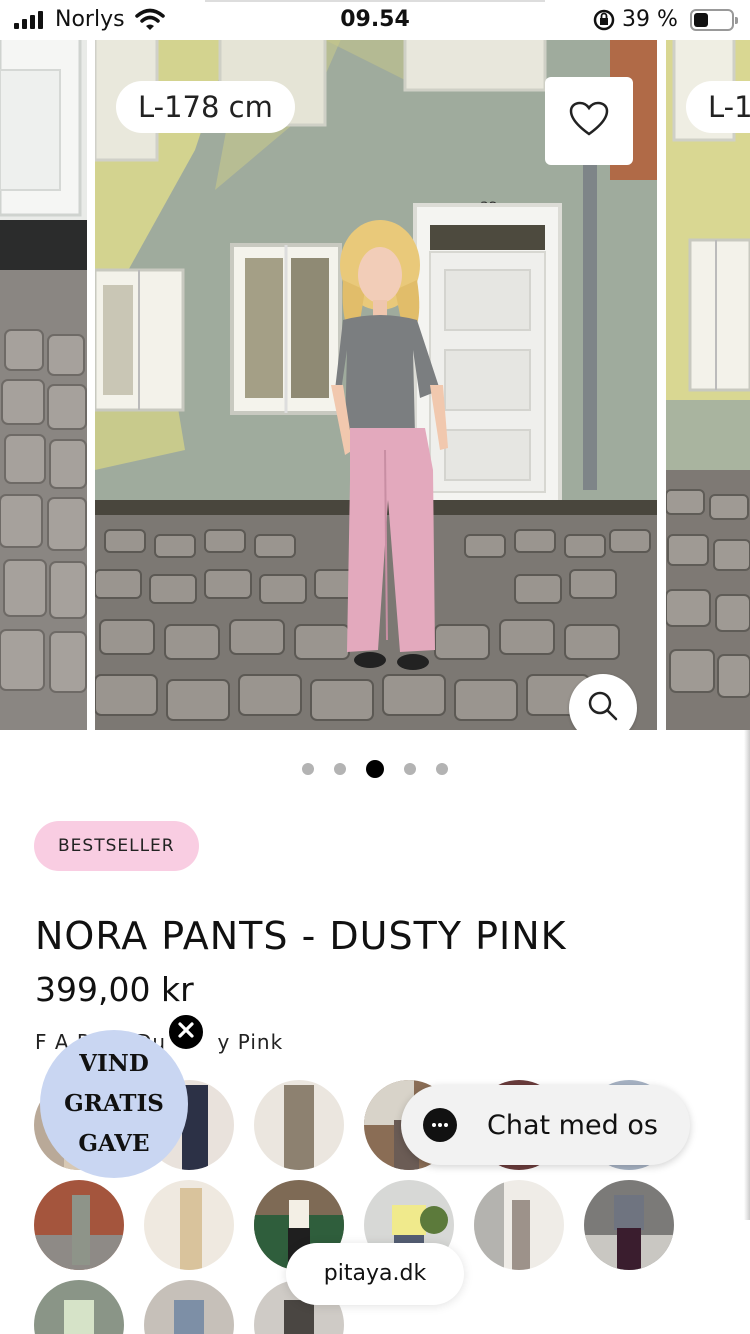  I want to click on gallery-dot-3-active, so click(375, 769).